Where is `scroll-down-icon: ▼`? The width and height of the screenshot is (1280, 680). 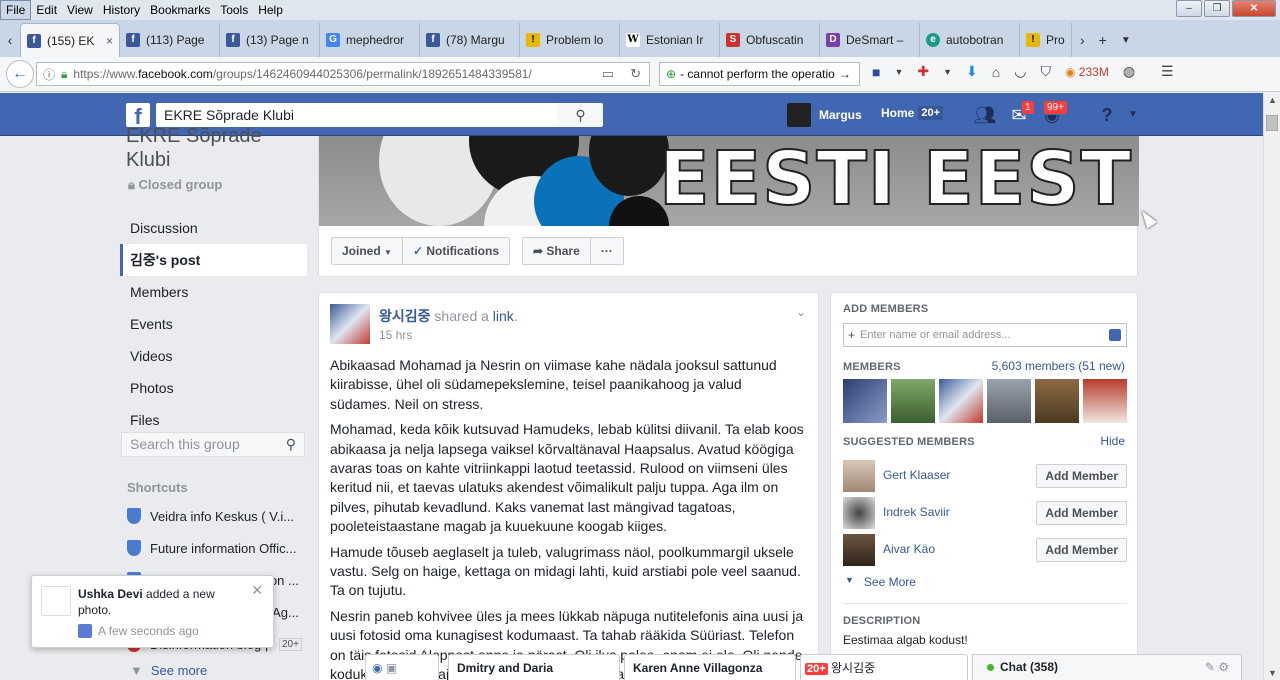
scroll-down-icon: ▼ is located at coordinates (1272, 673).